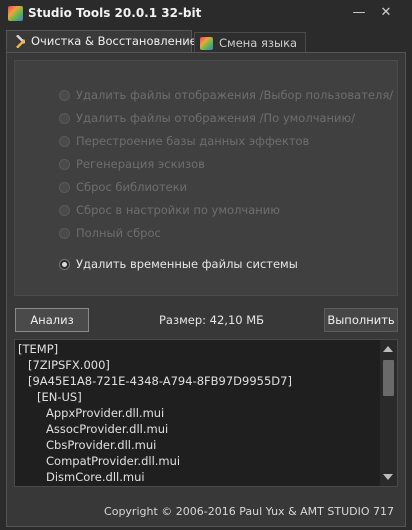 This screenshot has width=412, height=530. What do you see at coordinates (20, 41) in the screenshot?
I see `wrench-screwdriver-icon` at bounding box center [20, 41].